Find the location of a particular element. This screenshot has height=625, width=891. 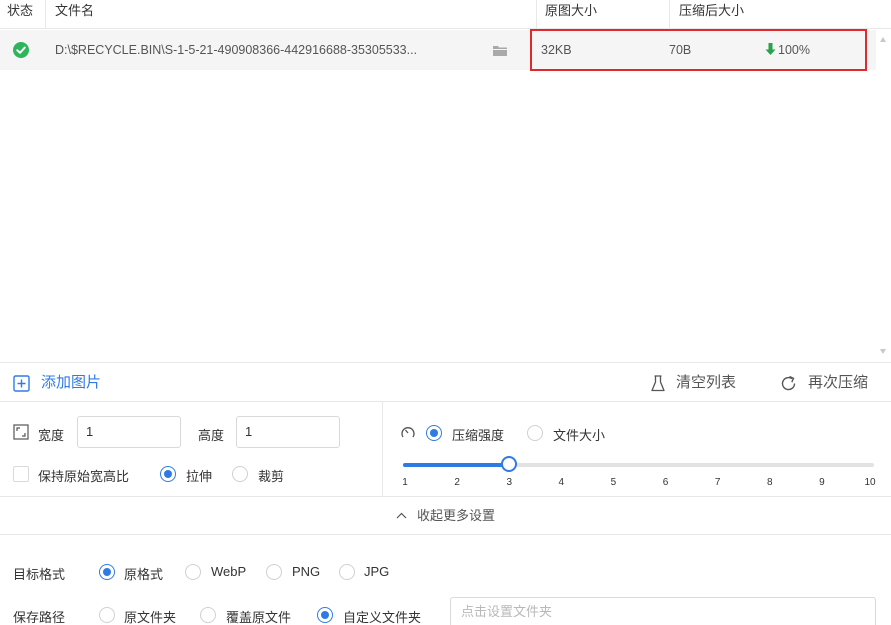

list-scrollbar is located at coordinates (883, 195).